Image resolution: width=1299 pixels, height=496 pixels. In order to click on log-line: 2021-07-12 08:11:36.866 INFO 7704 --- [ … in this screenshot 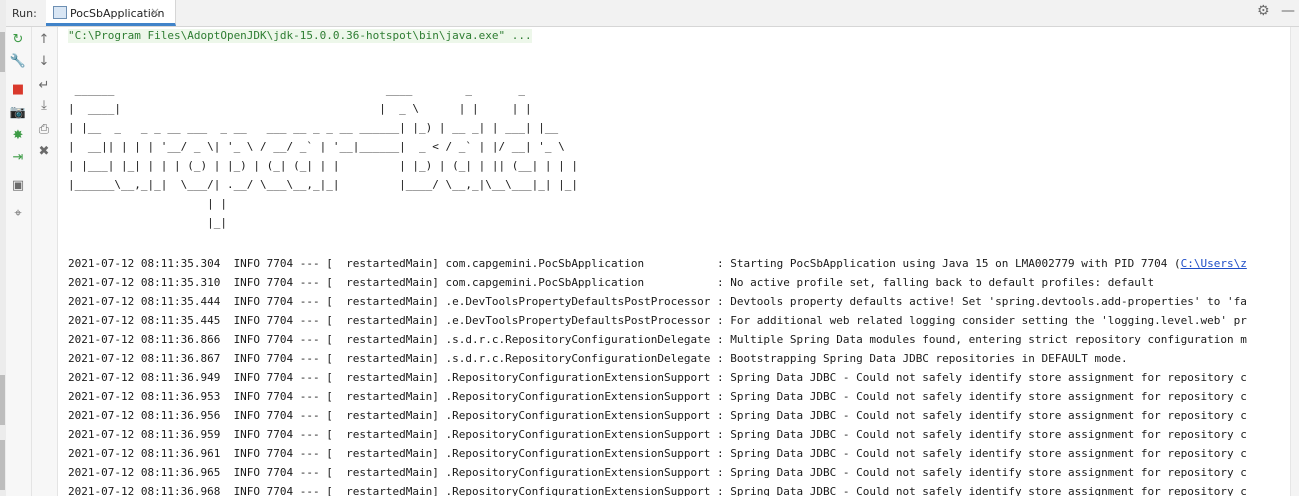, I will do `click(657, 339)`.